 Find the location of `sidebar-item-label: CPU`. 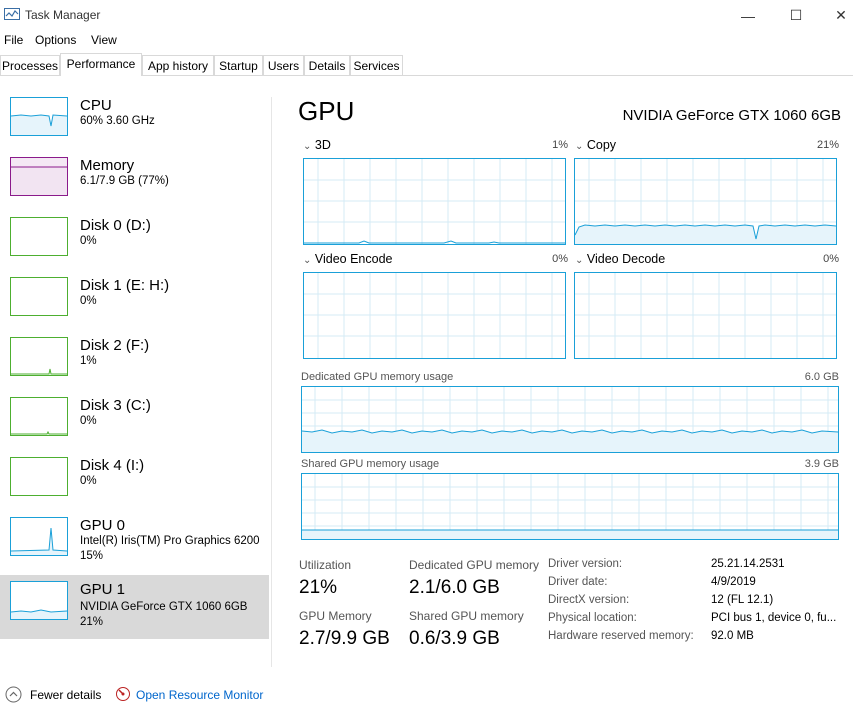

sidebar-item-label: CPU is located at coordinates (96, 105).